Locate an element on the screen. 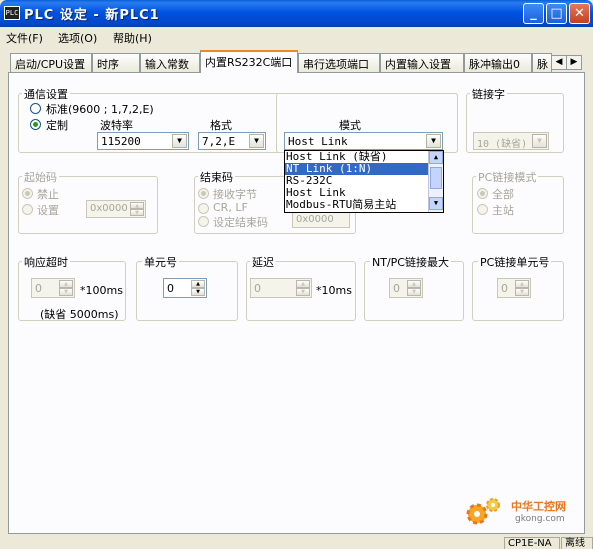 The image size is (593, 549). custom-label: 定制 is located at coordinates (57, 125).